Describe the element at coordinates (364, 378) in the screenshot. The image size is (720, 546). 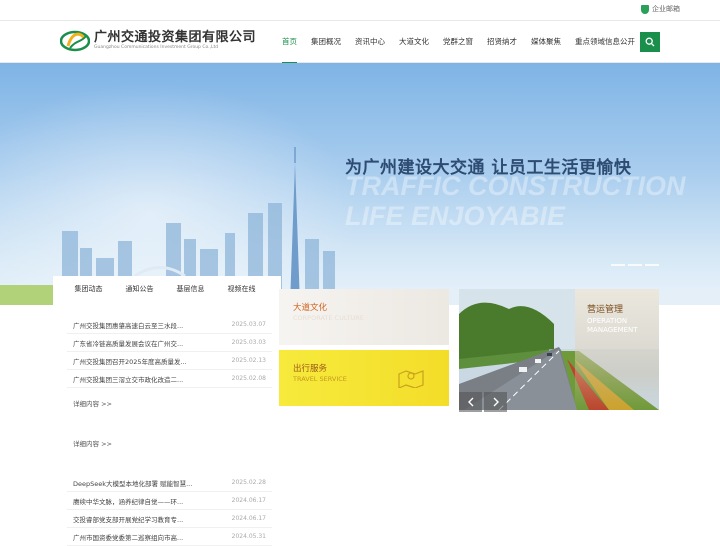
I see `travel-service-card: 出行服务 TRAVEL SERVICE` at that location.